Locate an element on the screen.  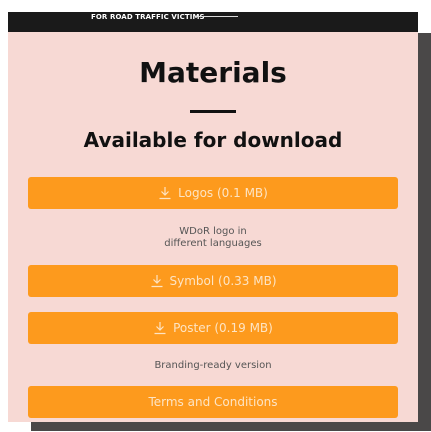
download-logos-label: Logos (0.1 MB) is located at coordinates (223, 193).